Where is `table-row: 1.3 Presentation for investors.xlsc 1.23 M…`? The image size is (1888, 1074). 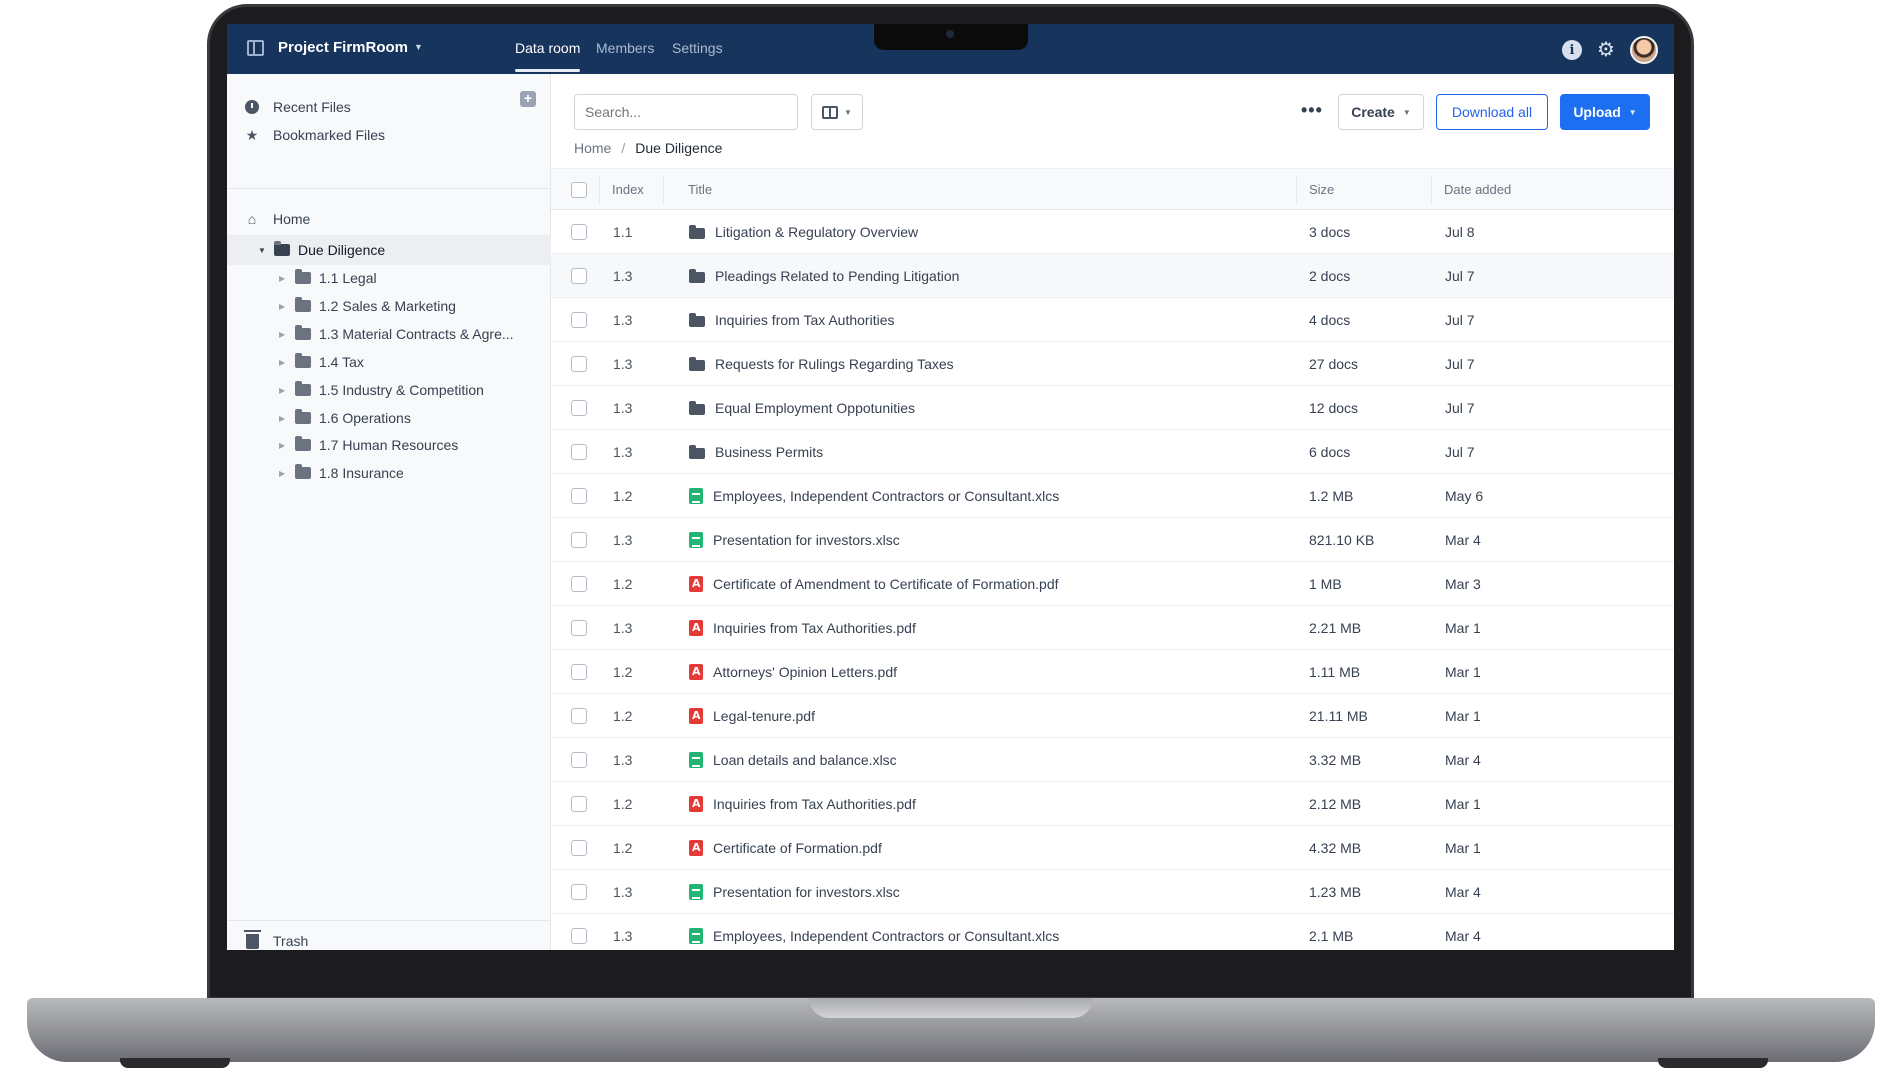
table-row: 1.3 Presentation for investors.xlsc 1.23 M… is located at coordinates (1112, 892).